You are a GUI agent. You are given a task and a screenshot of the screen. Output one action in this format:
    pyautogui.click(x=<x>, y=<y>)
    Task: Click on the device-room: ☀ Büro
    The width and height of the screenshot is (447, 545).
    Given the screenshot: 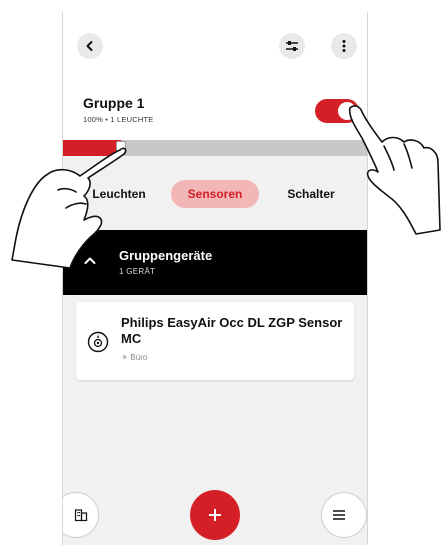 What is the action you would take?
    pyautogui.click(x=134, y=357)
    